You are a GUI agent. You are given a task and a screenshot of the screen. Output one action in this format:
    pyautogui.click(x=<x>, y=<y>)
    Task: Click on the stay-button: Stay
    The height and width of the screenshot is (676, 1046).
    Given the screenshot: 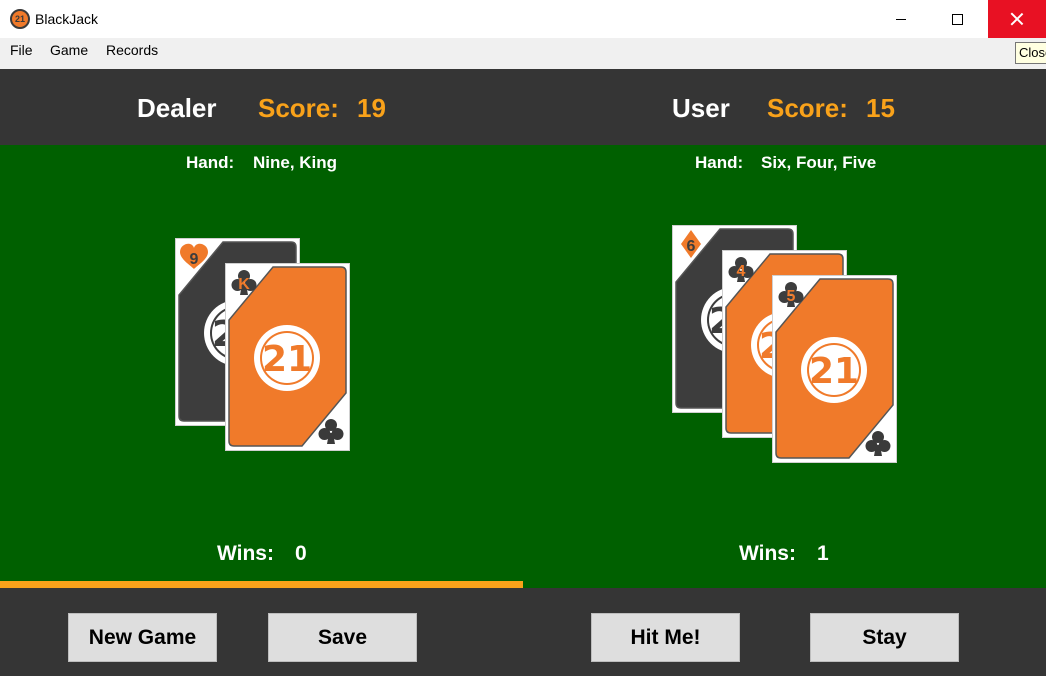 What is the action you would take?
    pyautogui.click(x=884, y=637)
    